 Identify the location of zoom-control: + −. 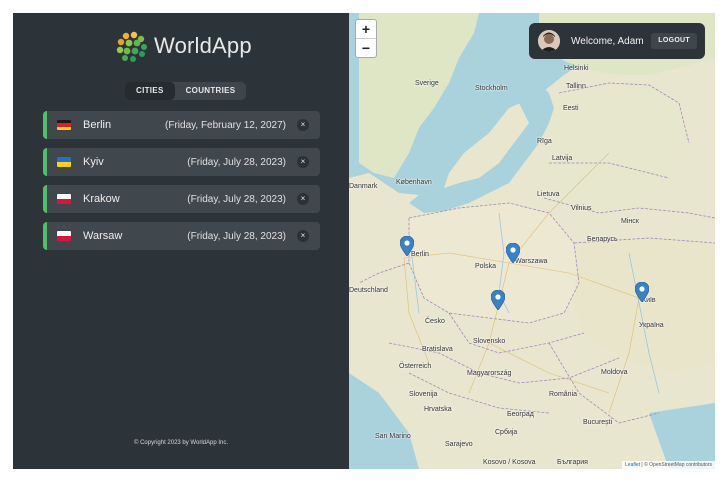
(366, 38).